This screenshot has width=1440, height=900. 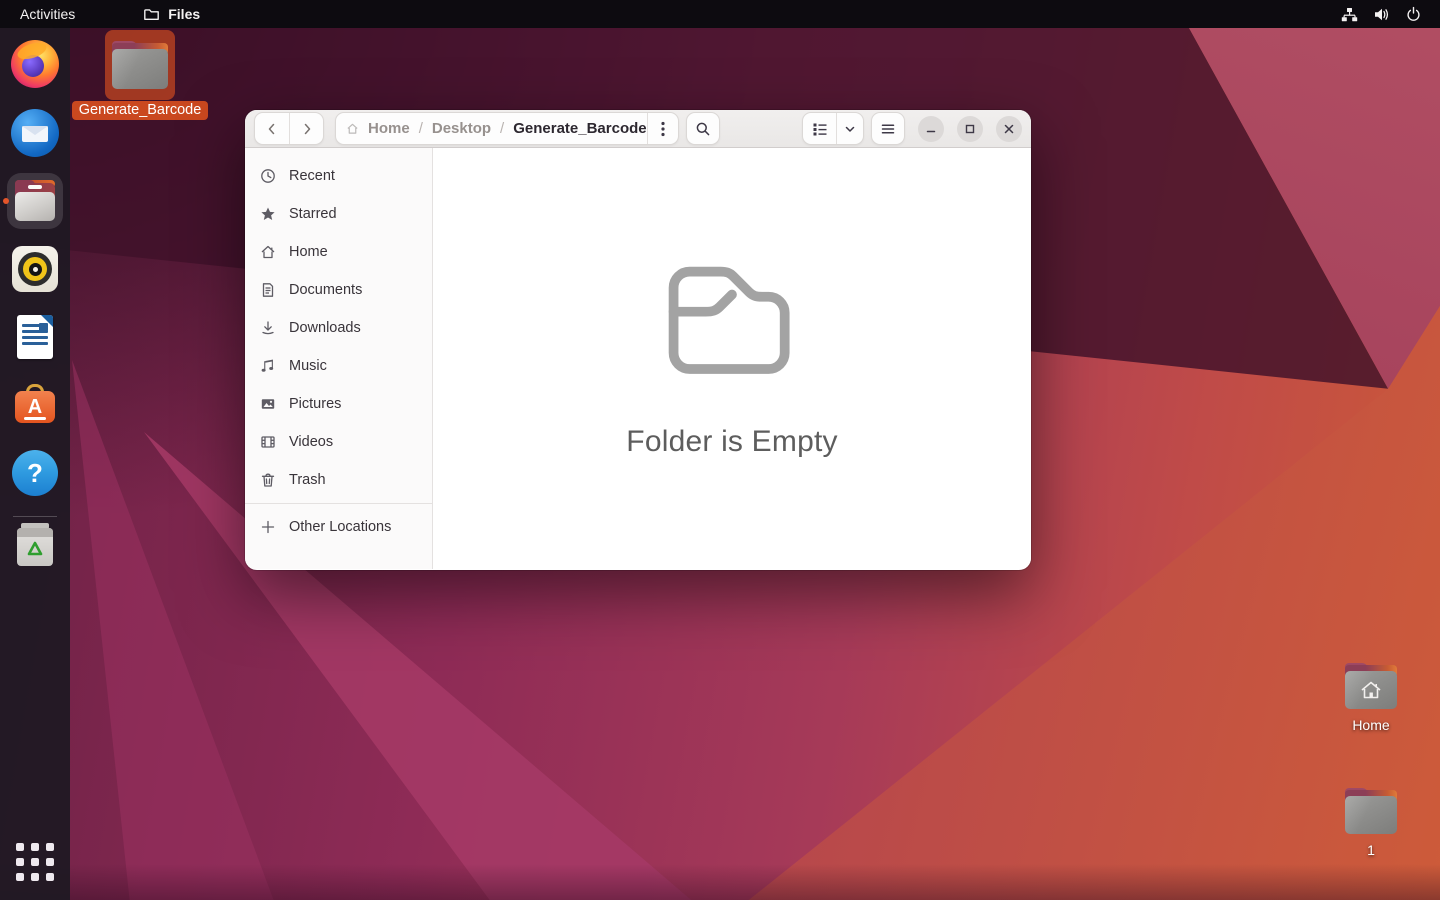 I want to click on libreoffice-writer-icon, so click(x=35, y=337).